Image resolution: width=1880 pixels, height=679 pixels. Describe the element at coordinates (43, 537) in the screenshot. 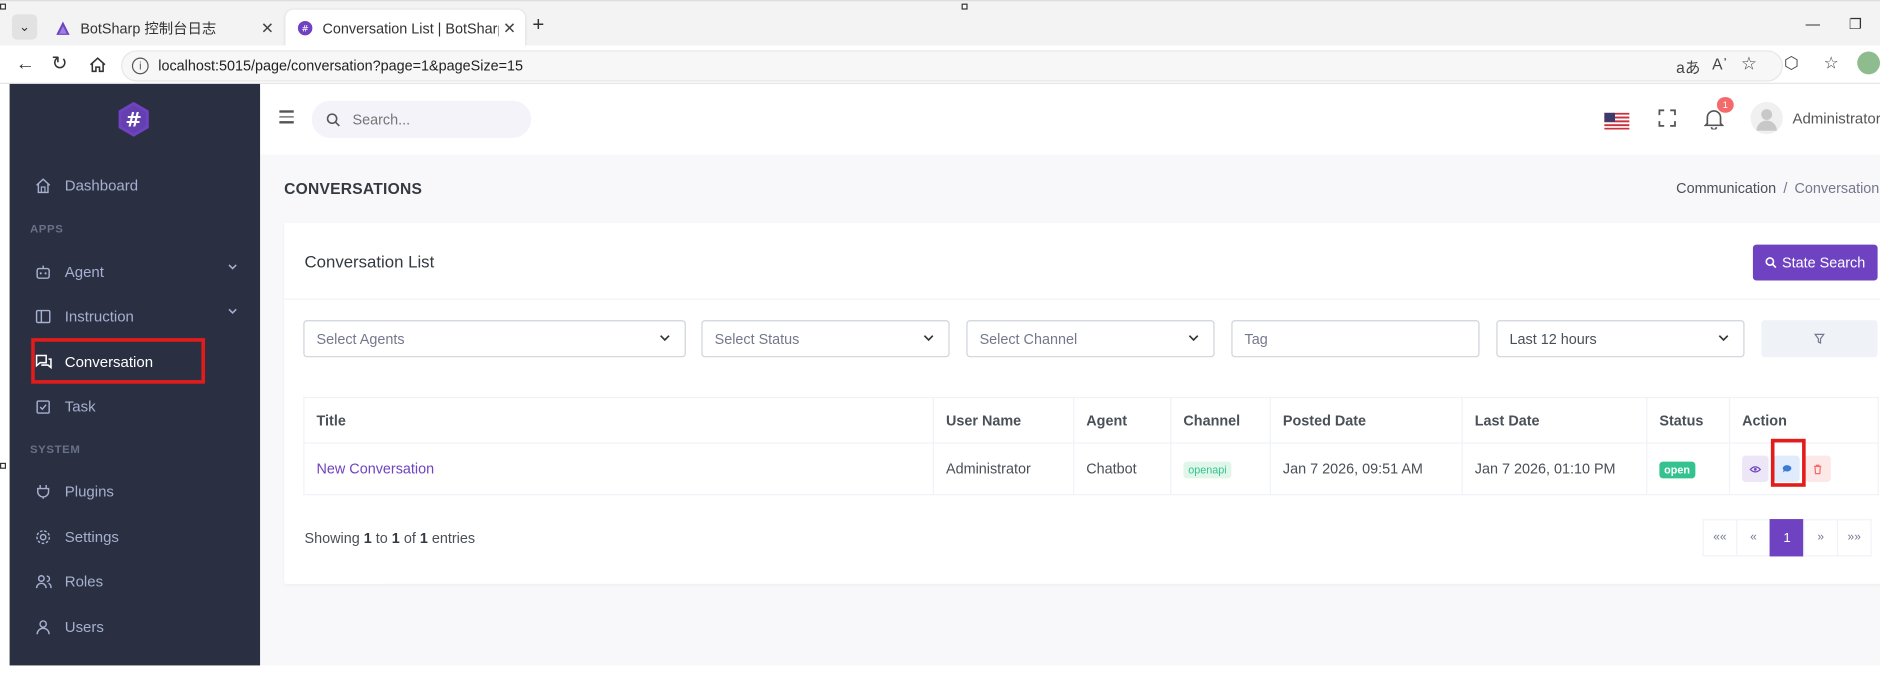

I see `gear-icon` at that location.